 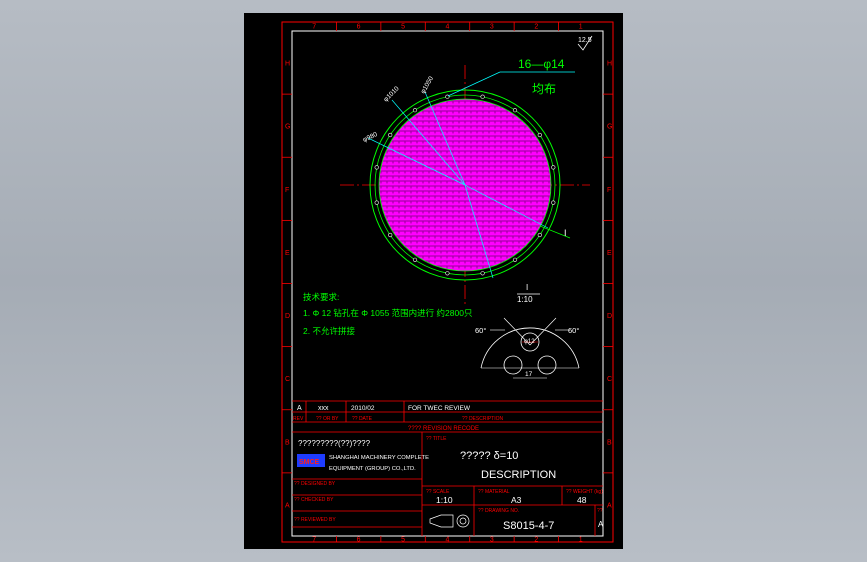 What do you see at coordinates (334, 443) in the screenshot?
I see `company-cn: ?????????(??)????` at bounding box center [334, 443].